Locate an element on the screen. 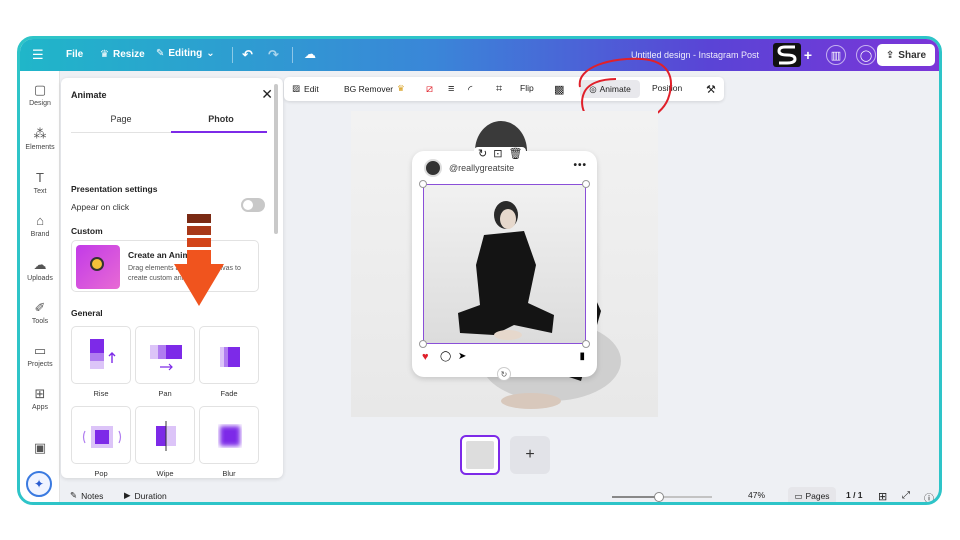 This screenshot has height=540, width=960. grid-view-icon: ⊞ is located at coordinates (882, 496).